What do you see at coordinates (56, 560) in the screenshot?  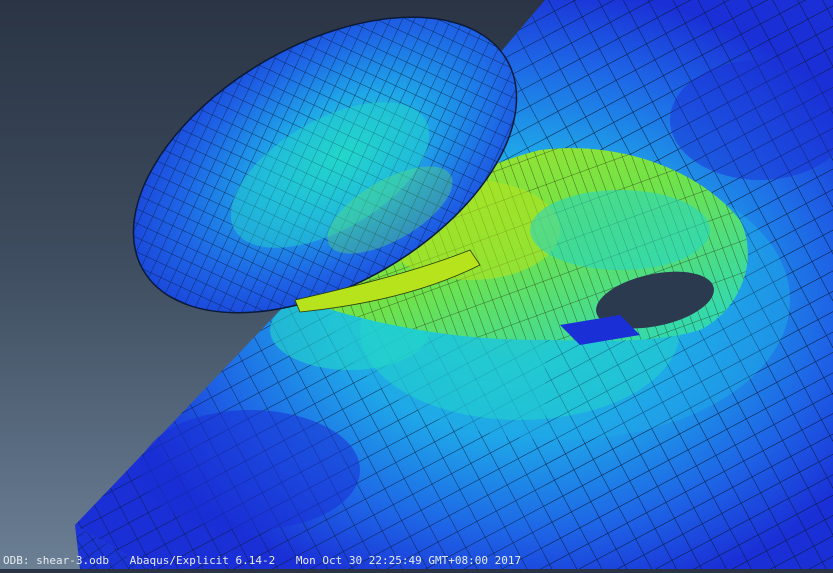 I see `odb-name: ODB: shear-3.odb` at bounding box center [56, 560].